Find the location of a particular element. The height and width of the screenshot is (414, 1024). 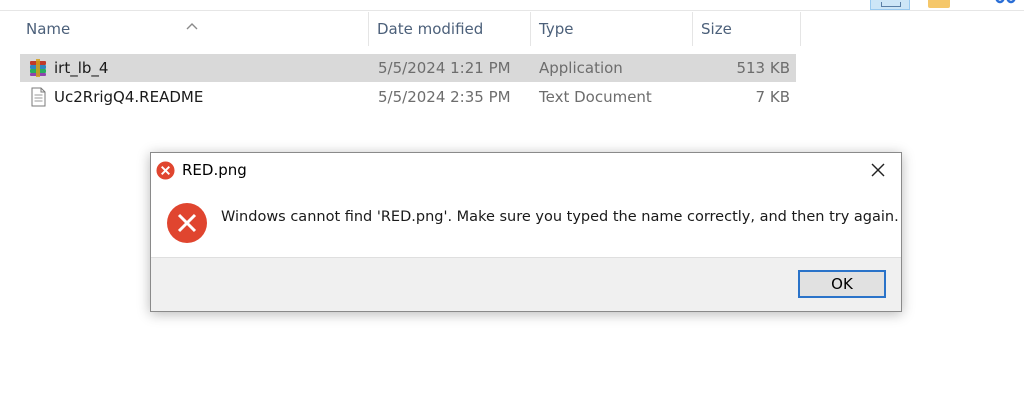

folder-icon is located at coordinates (939, 4).